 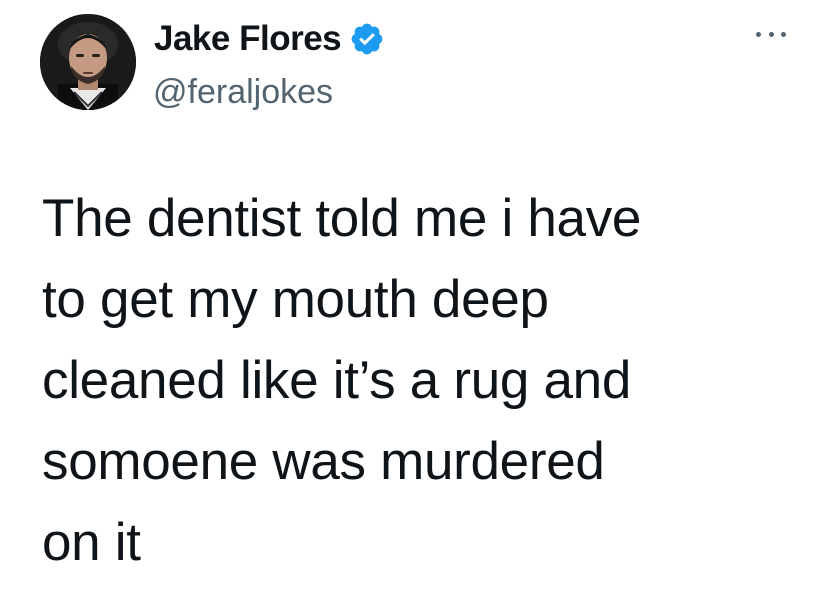 I want to click on author-name-row: Jake Flores, so click(x=269, y=39).